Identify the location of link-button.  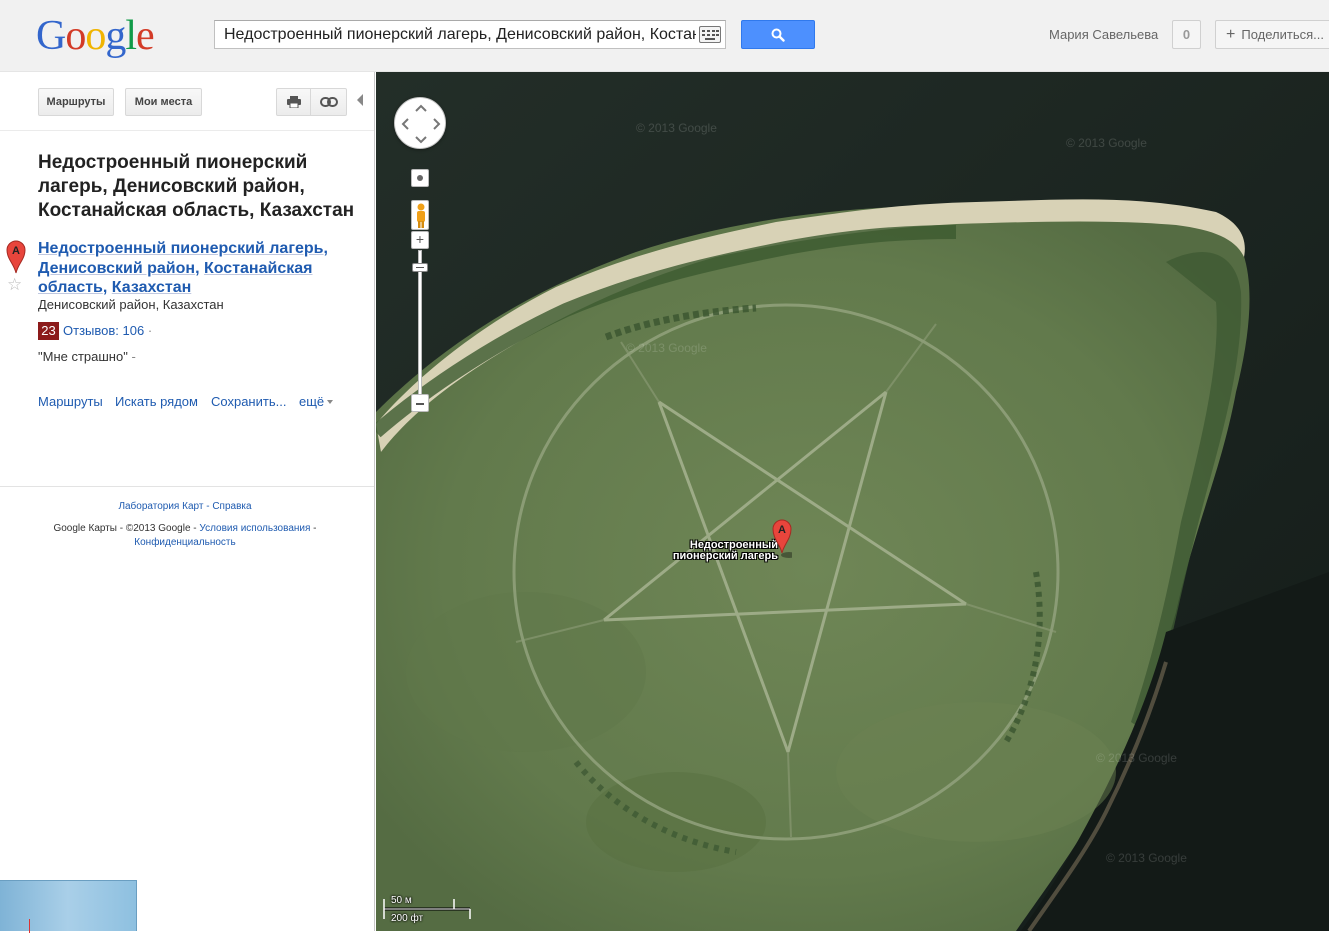
(328, 102).